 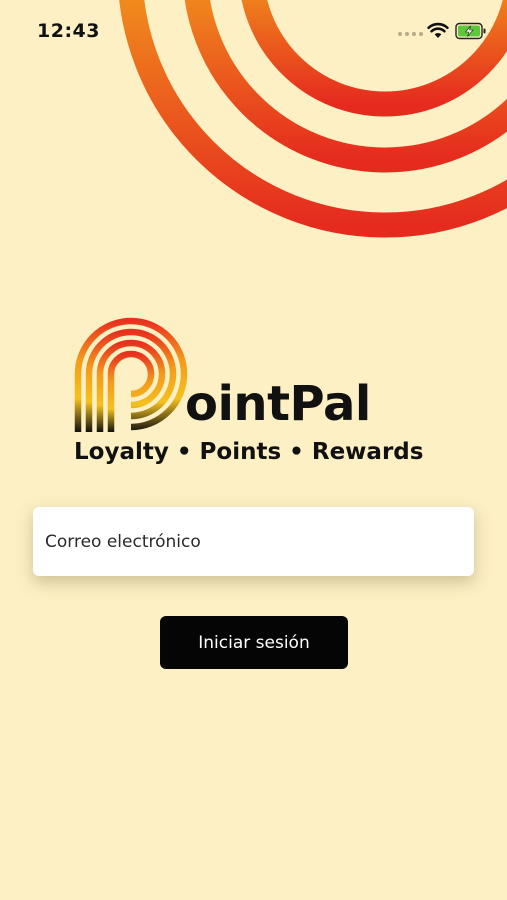 I want to click on battery-charging-icon, so click(x=470, y=31).